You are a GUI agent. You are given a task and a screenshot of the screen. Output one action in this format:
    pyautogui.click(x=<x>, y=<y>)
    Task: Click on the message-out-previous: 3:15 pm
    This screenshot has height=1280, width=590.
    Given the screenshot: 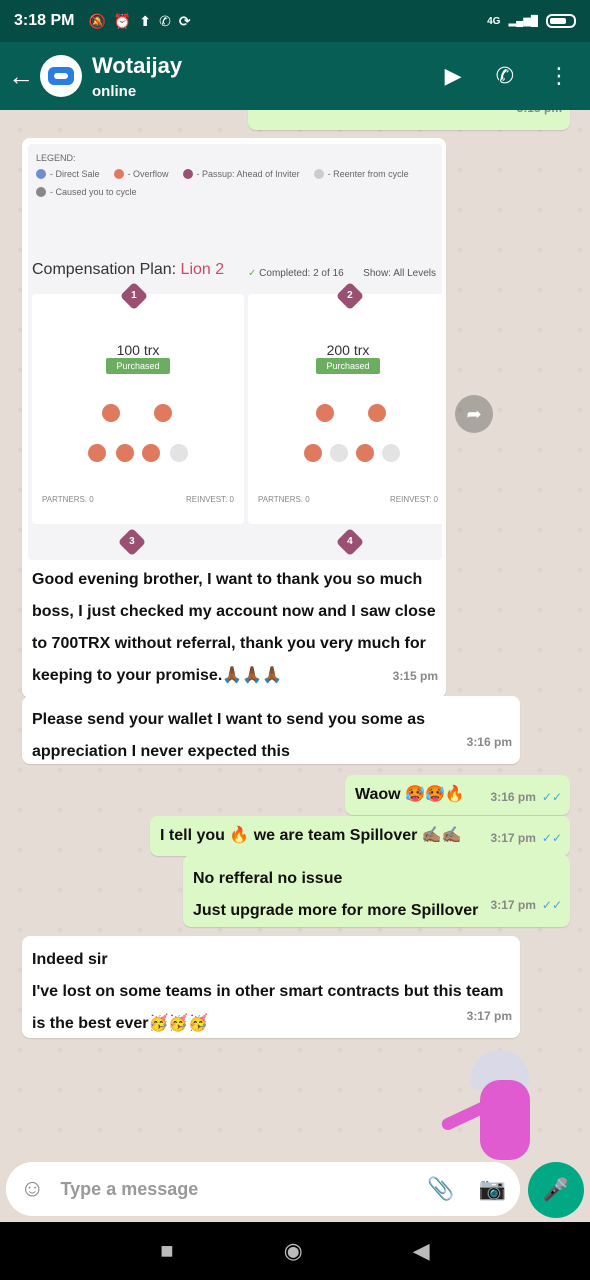 What is the action you would take?
    pyautogui.click(x=409, y=120)
    